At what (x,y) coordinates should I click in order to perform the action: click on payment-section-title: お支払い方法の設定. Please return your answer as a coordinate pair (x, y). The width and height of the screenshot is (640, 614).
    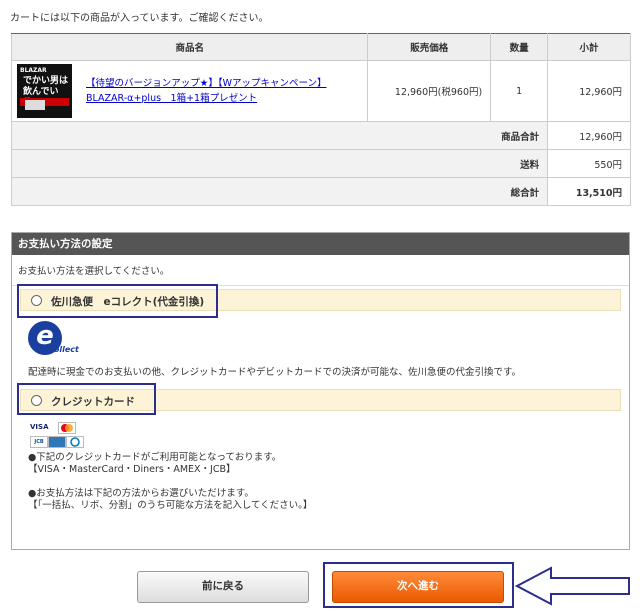
    Looking at the image, I should click on (320, 244).